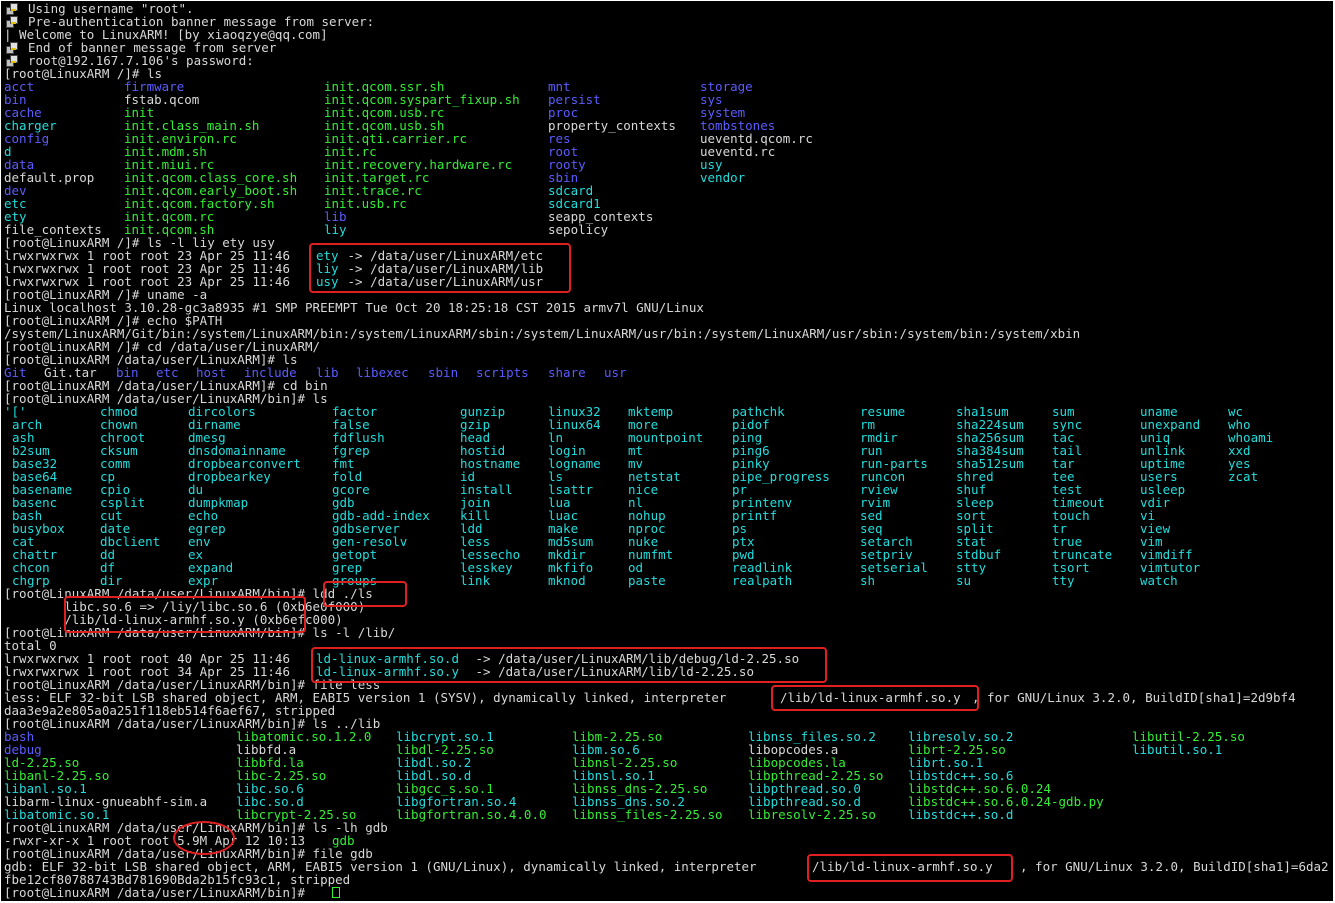 This screenshot has height=903, width=1335. I want to click on terminal-text: zcat, so click(1243, 476).